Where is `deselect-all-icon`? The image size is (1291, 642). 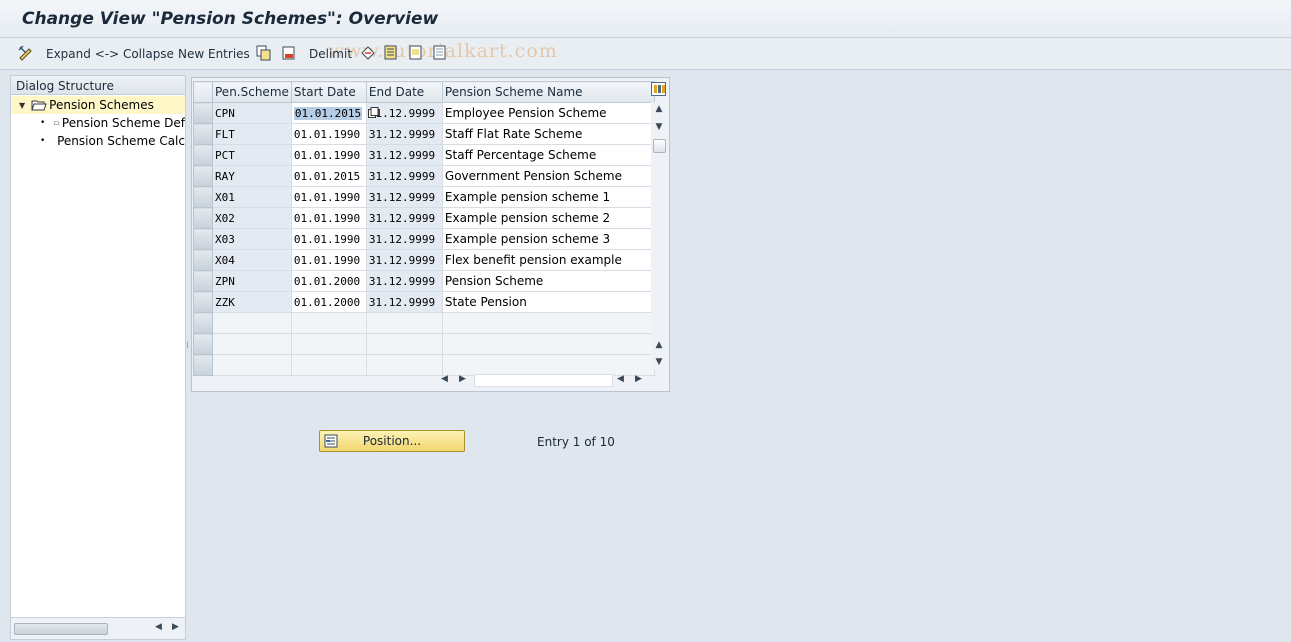
deselect-all-icon is located at coordinates (440, 53).